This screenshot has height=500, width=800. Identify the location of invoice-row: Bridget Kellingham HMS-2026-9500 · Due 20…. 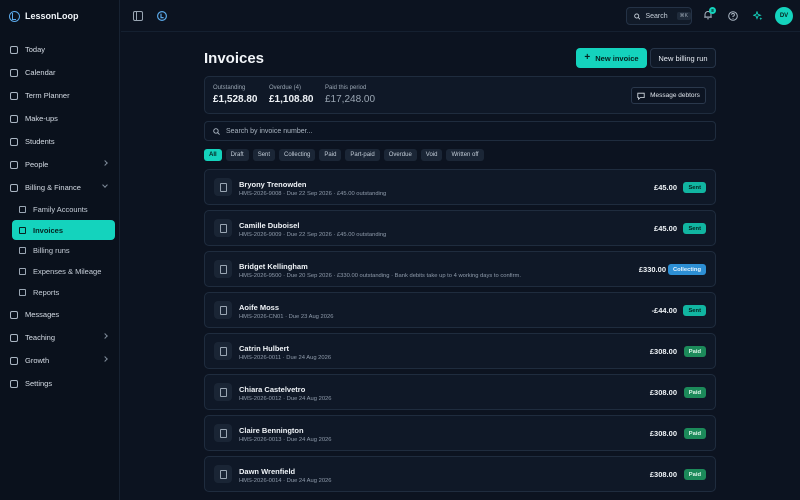
(460, 269).